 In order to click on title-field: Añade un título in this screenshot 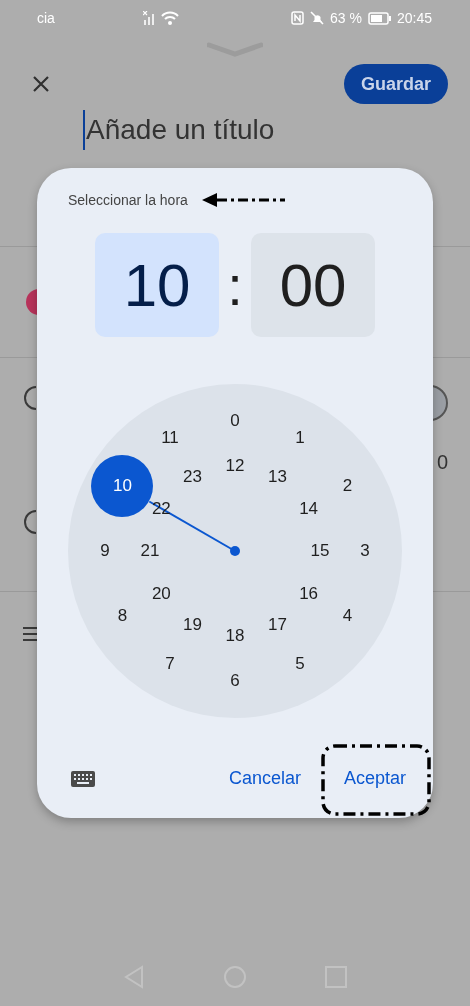, I will do `click(179, 130)`.